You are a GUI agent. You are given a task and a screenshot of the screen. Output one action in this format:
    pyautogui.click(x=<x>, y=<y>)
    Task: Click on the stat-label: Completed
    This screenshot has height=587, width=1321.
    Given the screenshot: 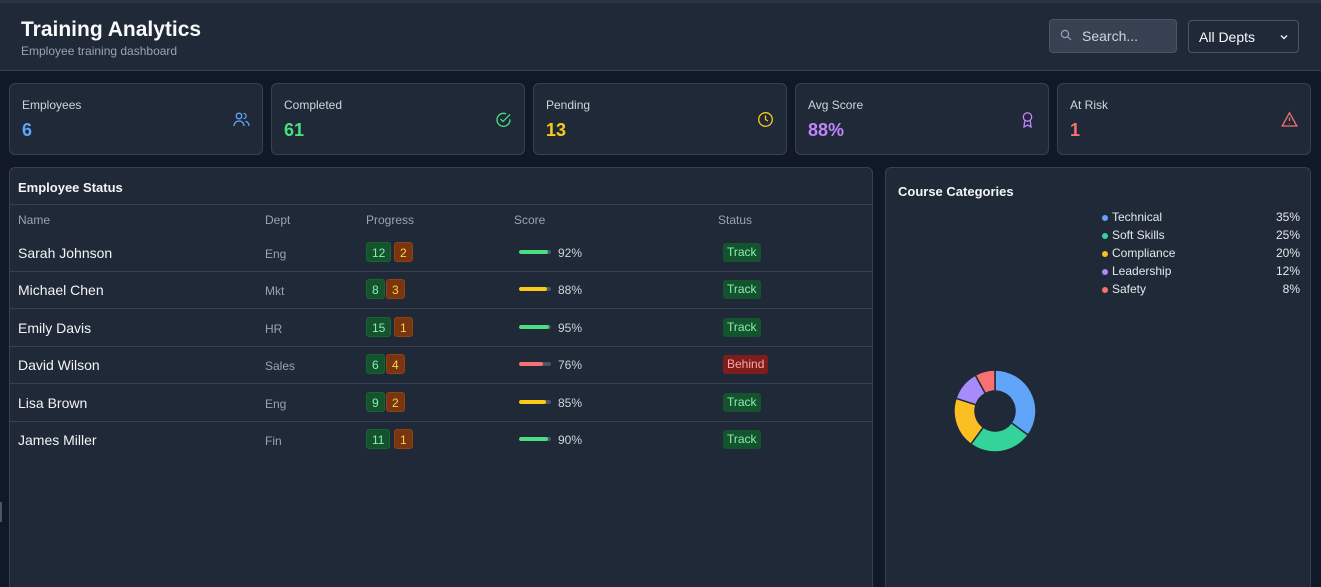 What is the action you would take?
    pyautogui.click(x=313, y=105)
    